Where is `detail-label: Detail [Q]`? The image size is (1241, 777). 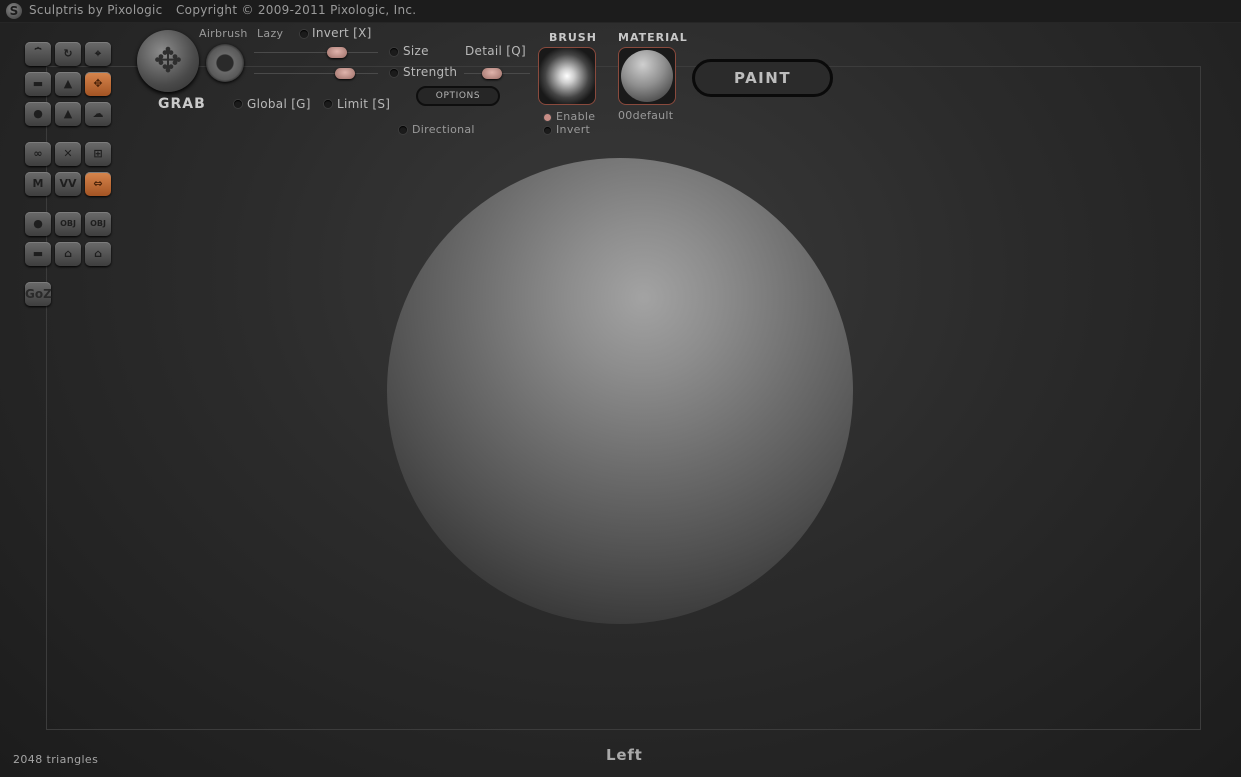 detail-label: Detail [Q] is located at coordinates (495, 51).